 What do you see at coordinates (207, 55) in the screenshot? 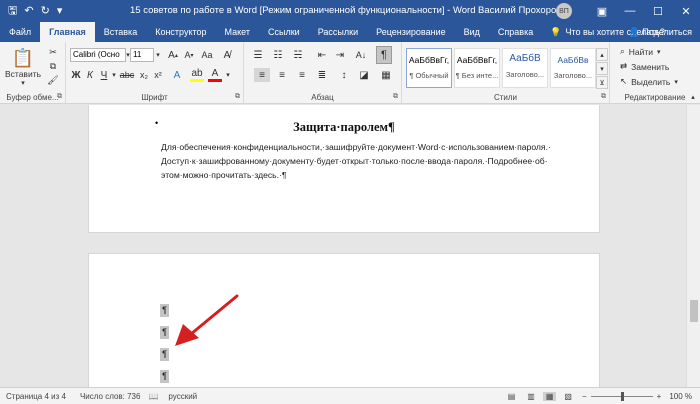
I see `change-case-icon: Aa` at bounding box center [207, 55].